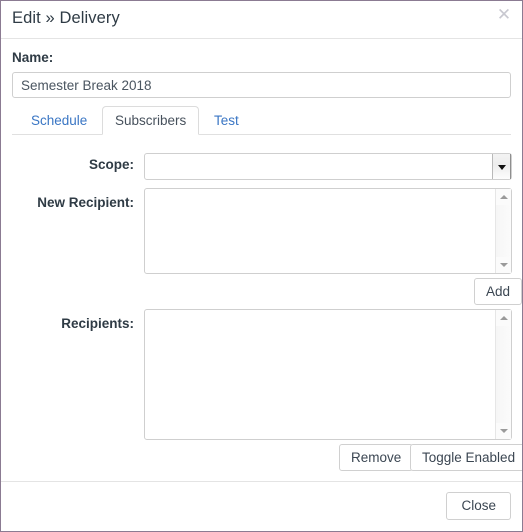 This screenshot has height=532, width=523. What do you see at coordinates (66, 18) in the screenshot?
I see `dialog-title: Edit » Delivery` at bounding box center [66, 18].